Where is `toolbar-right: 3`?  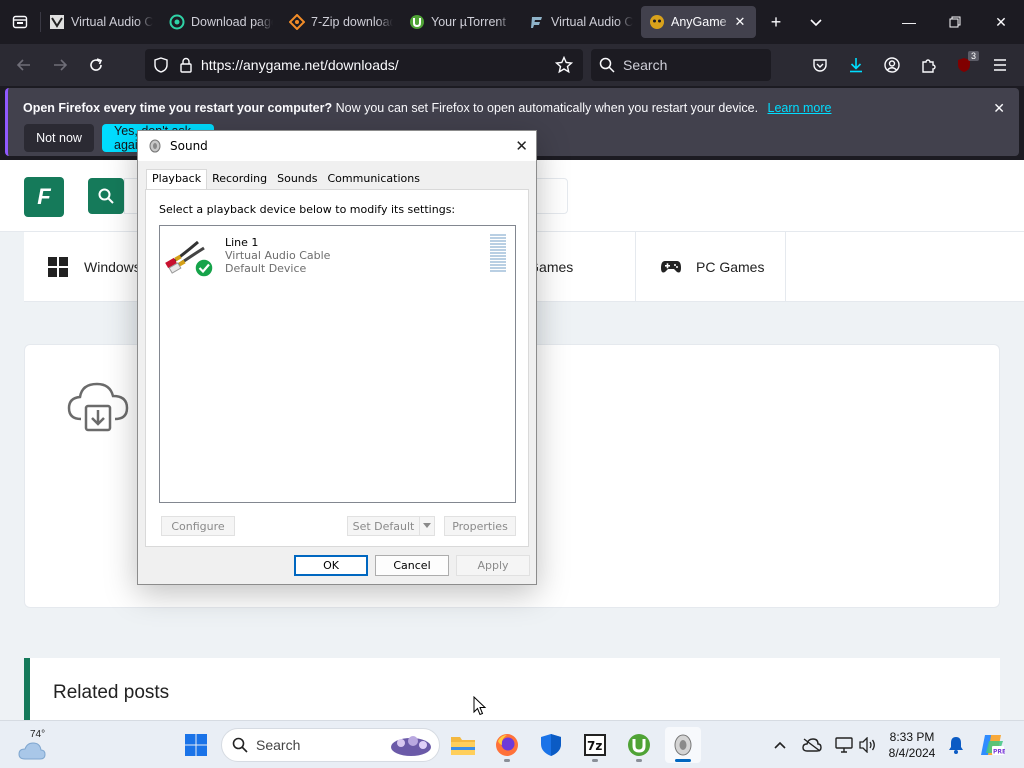 toolbar-right: 3 is located at coordinates (910, 65).